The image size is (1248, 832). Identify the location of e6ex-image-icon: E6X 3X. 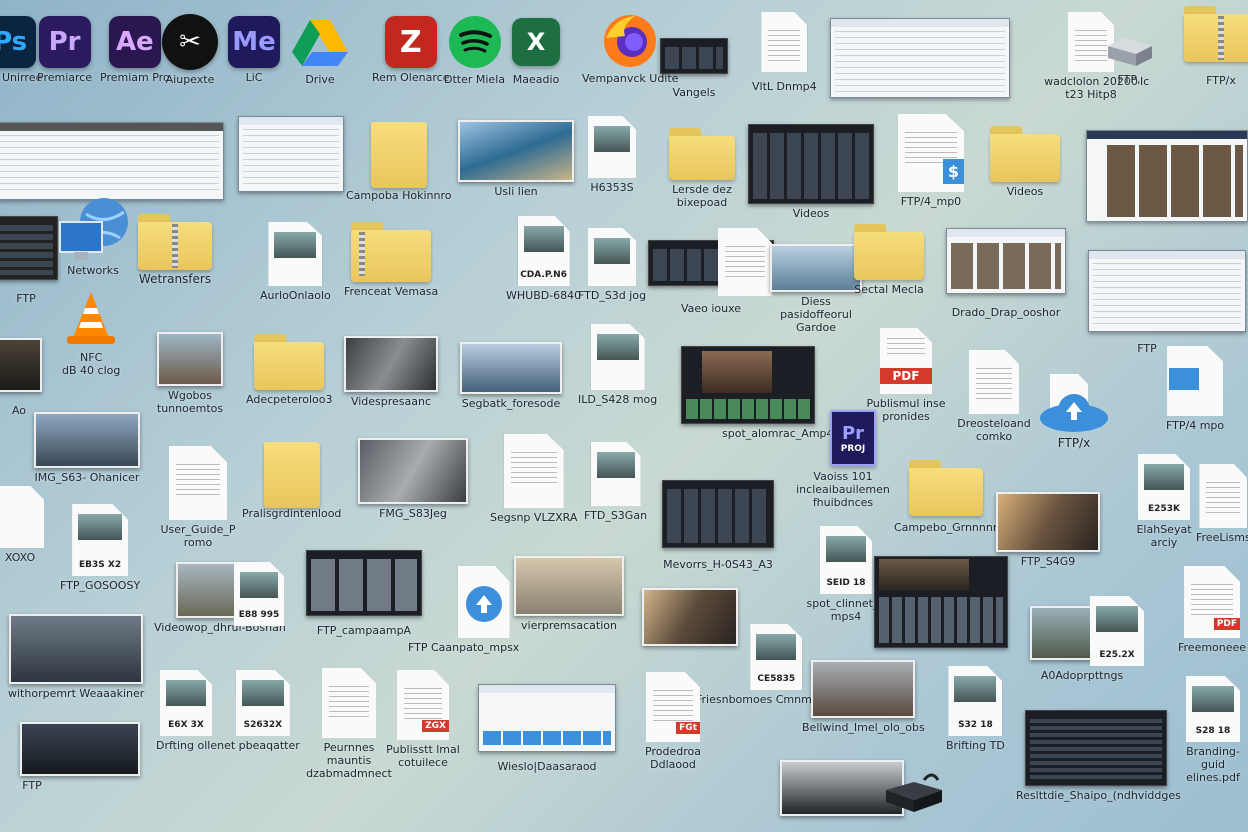
(186, 703).